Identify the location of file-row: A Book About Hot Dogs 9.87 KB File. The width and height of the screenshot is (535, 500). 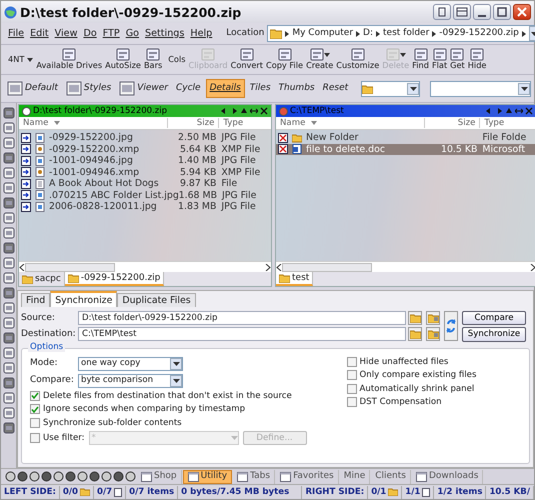
(145, 184).